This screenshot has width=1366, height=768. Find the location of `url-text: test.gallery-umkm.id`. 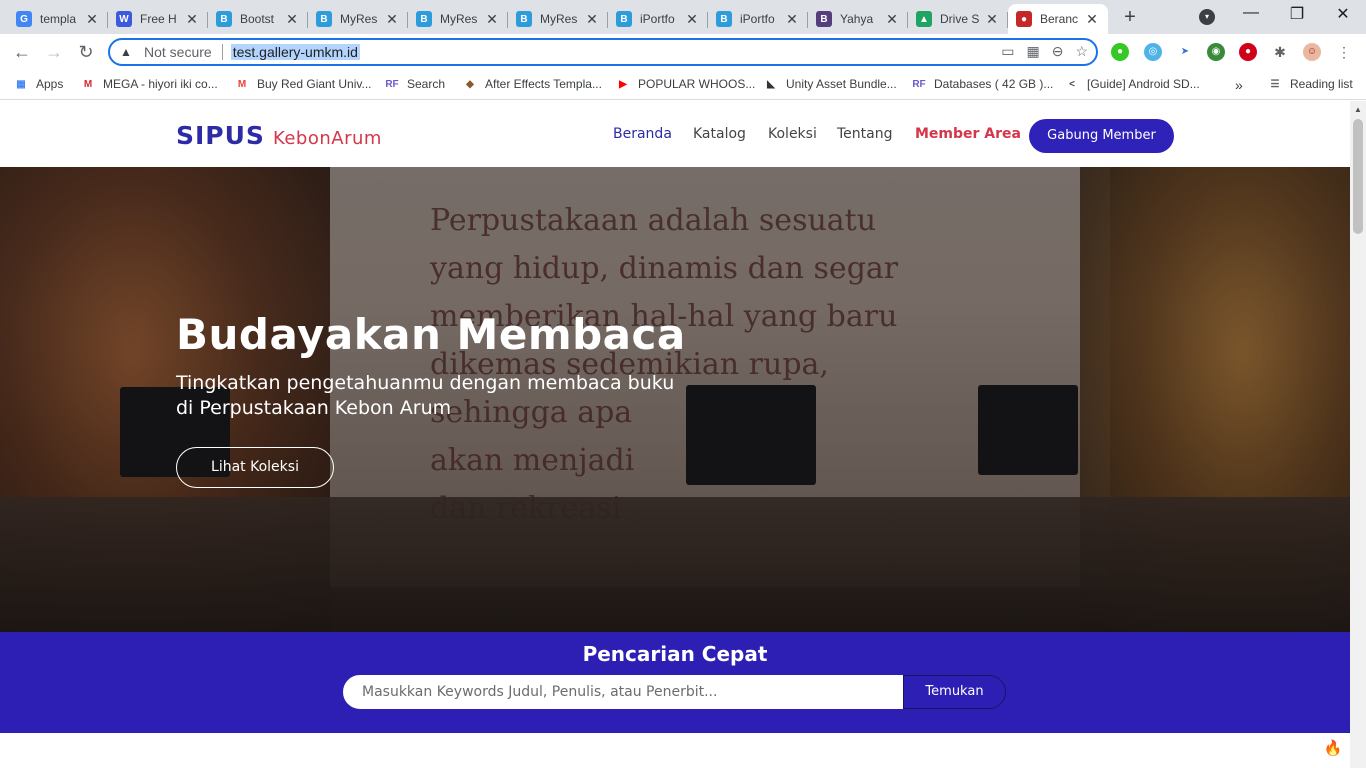

url-text: test.gallery-umkm.id is located at coordinates (295, 52).